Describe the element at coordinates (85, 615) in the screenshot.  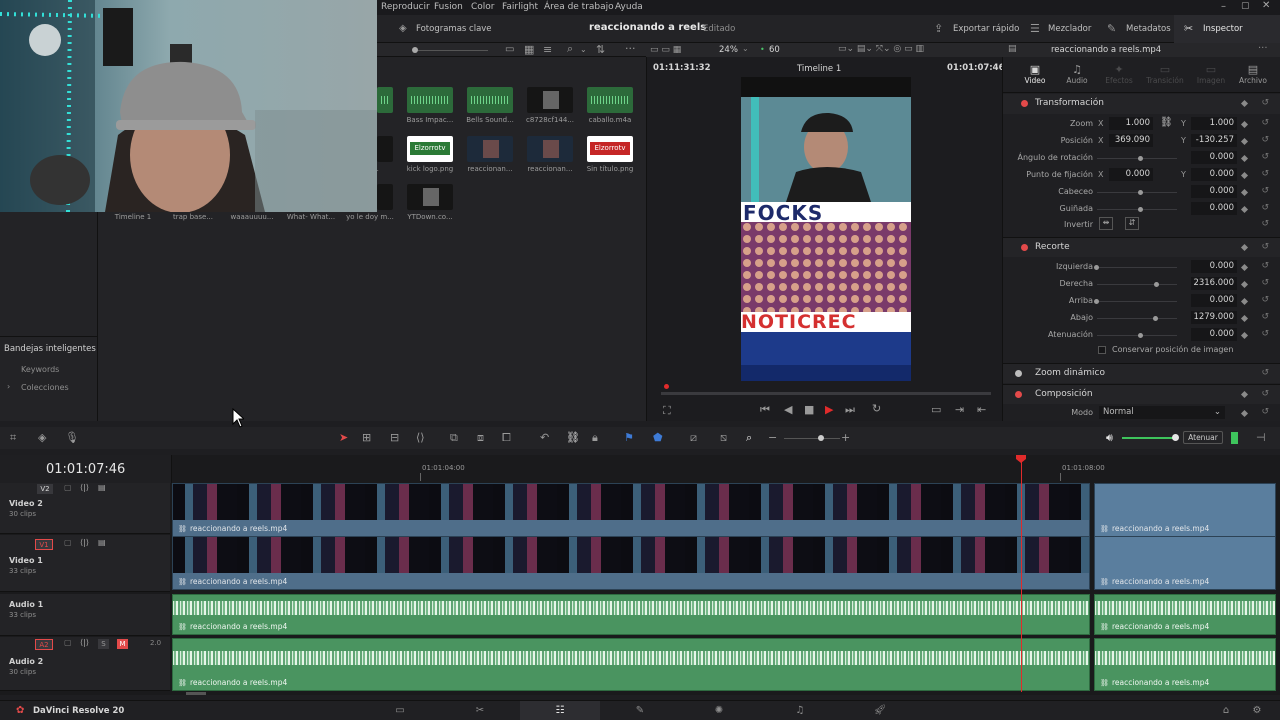
I see `track-header-a1: Audio 1 33 clips` at that location.